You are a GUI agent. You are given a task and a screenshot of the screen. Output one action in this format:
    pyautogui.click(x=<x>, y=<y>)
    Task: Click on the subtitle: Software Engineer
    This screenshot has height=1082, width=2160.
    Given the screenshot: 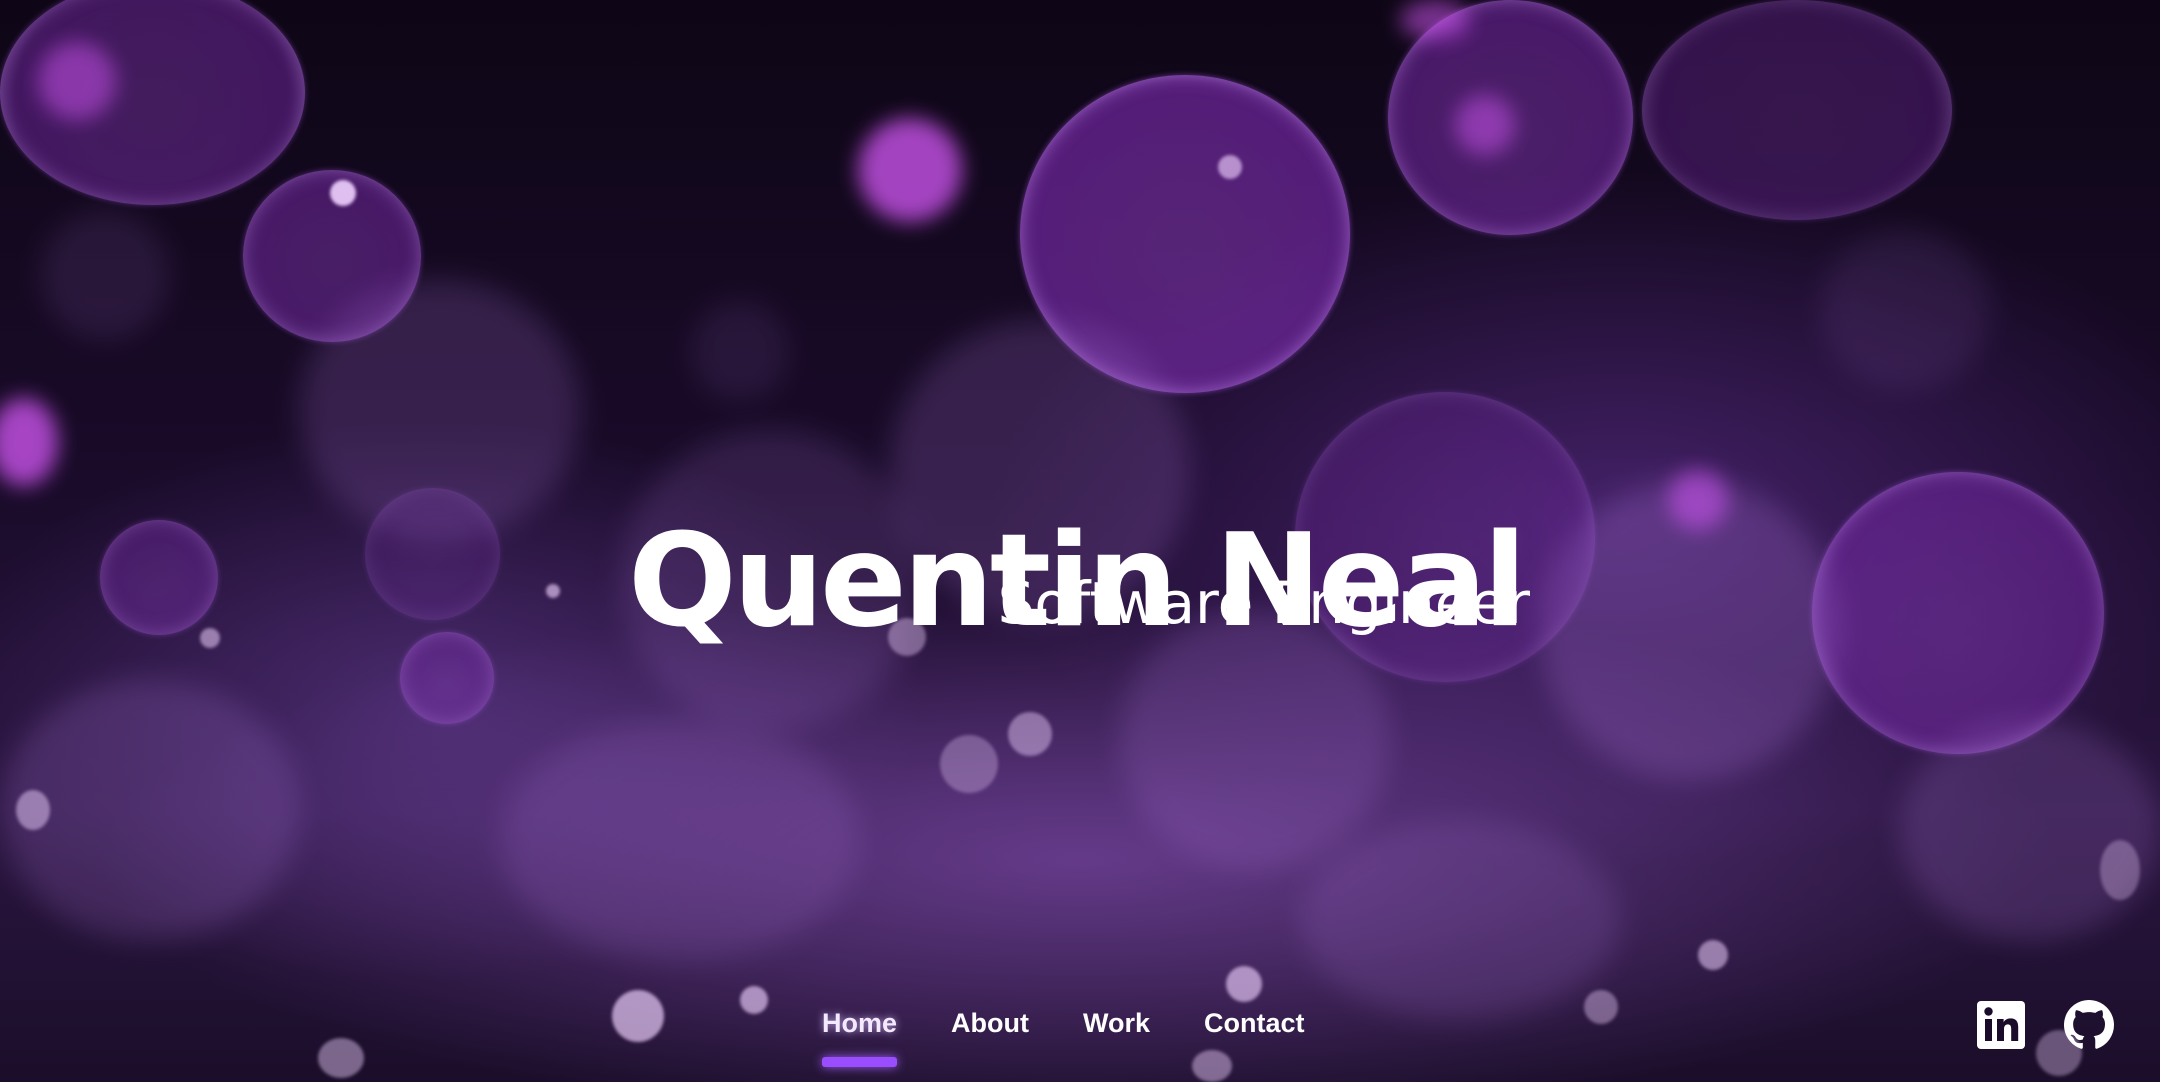 What is the action you would take?
    pyautogui.click(x=1263, y=603)
    